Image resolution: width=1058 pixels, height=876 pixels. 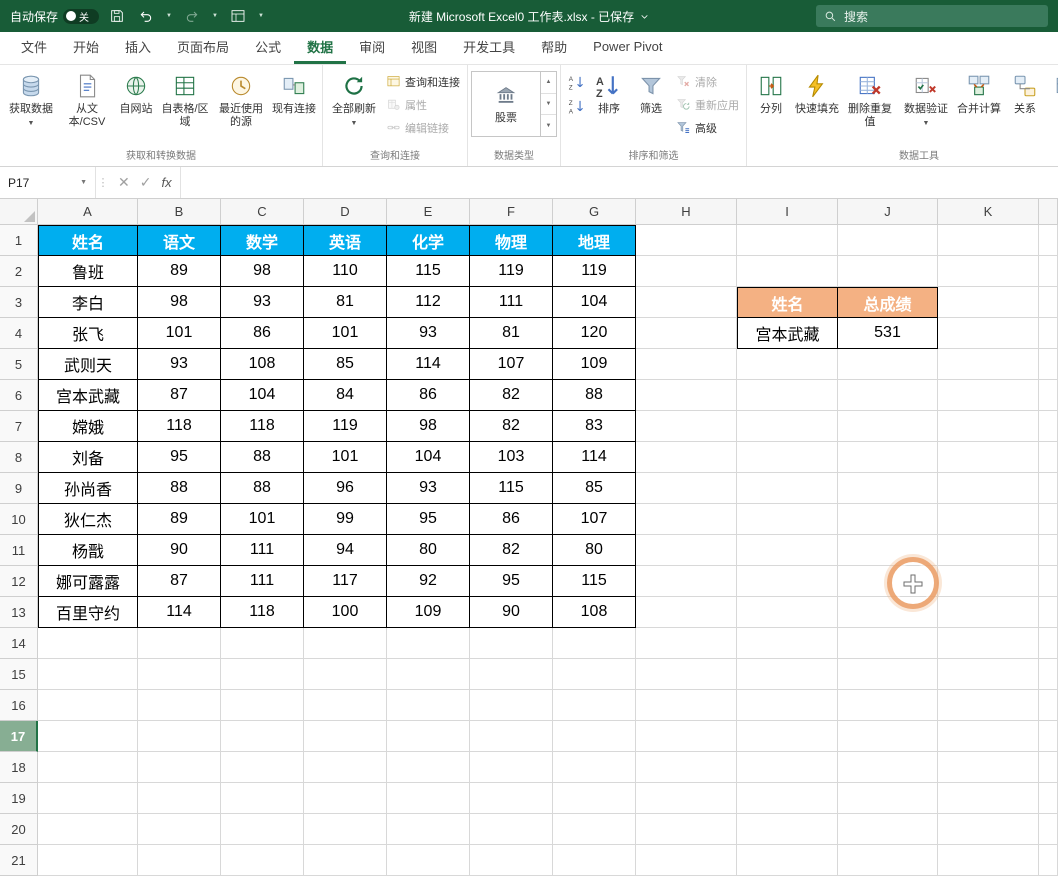 What do you see at coordinates (88, 767) in the screenshot?
I see `cell-A18` at bounding box center [88, 767].